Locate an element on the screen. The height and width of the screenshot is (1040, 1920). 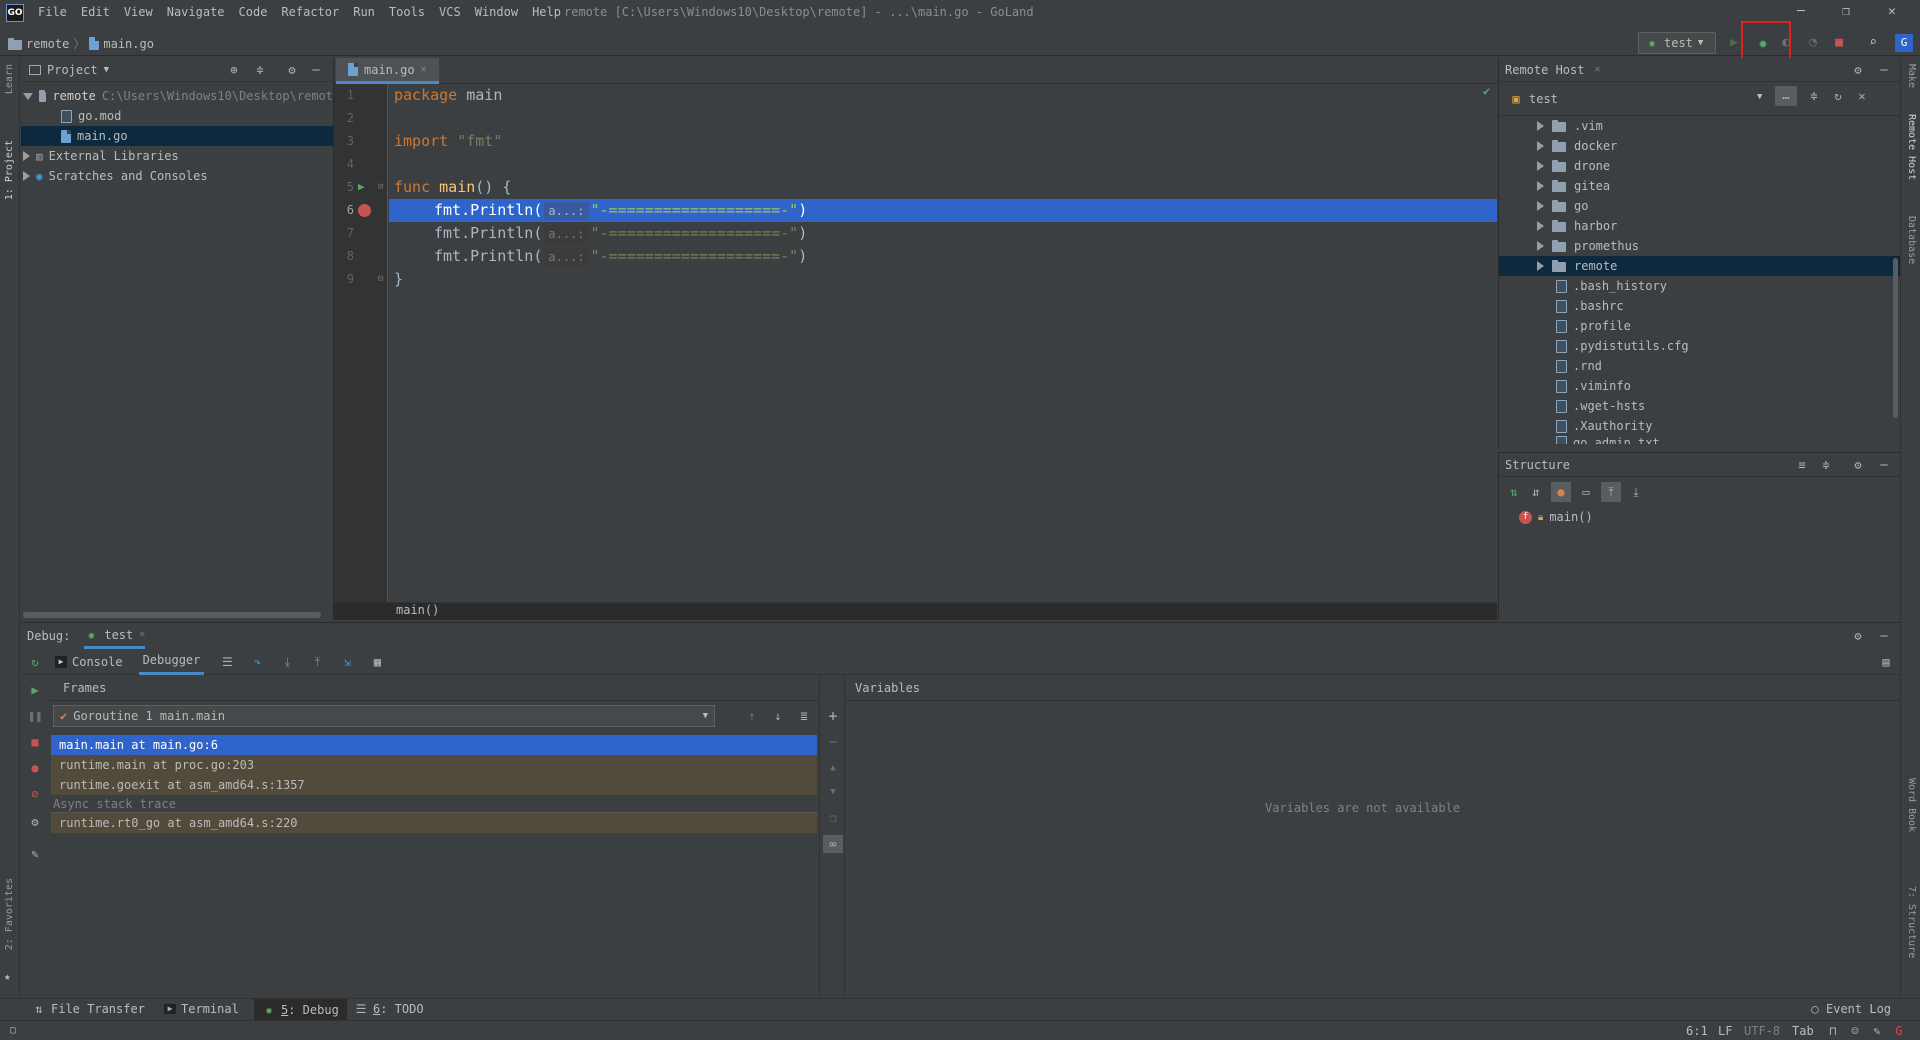
move-down-icon: ▼ is located at coordinates (833, 792).